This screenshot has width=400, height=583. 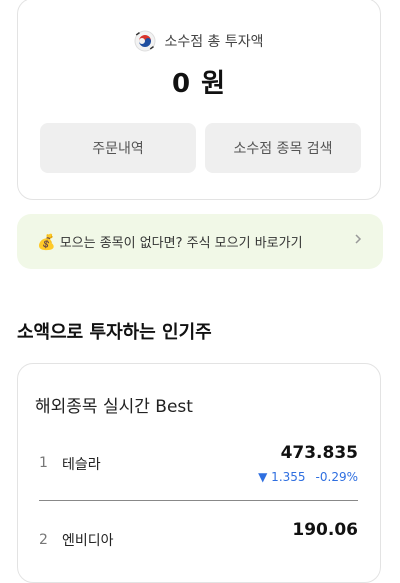 I want to click on stock-price: 190.06, so click(x=325, y=530).